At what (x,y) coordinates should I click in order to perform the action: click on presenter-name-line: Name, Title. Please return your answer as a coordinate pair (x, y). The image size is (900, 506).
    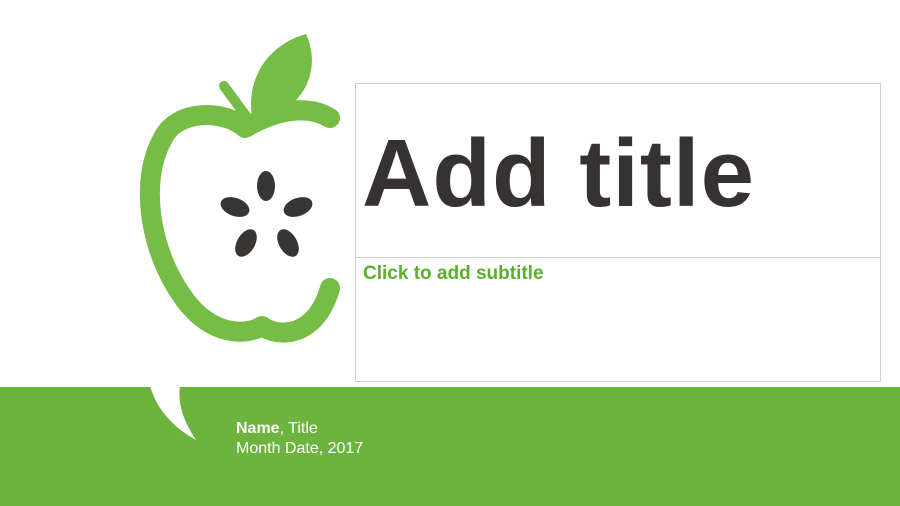
    Looking at the image, I should click on (299, 429).